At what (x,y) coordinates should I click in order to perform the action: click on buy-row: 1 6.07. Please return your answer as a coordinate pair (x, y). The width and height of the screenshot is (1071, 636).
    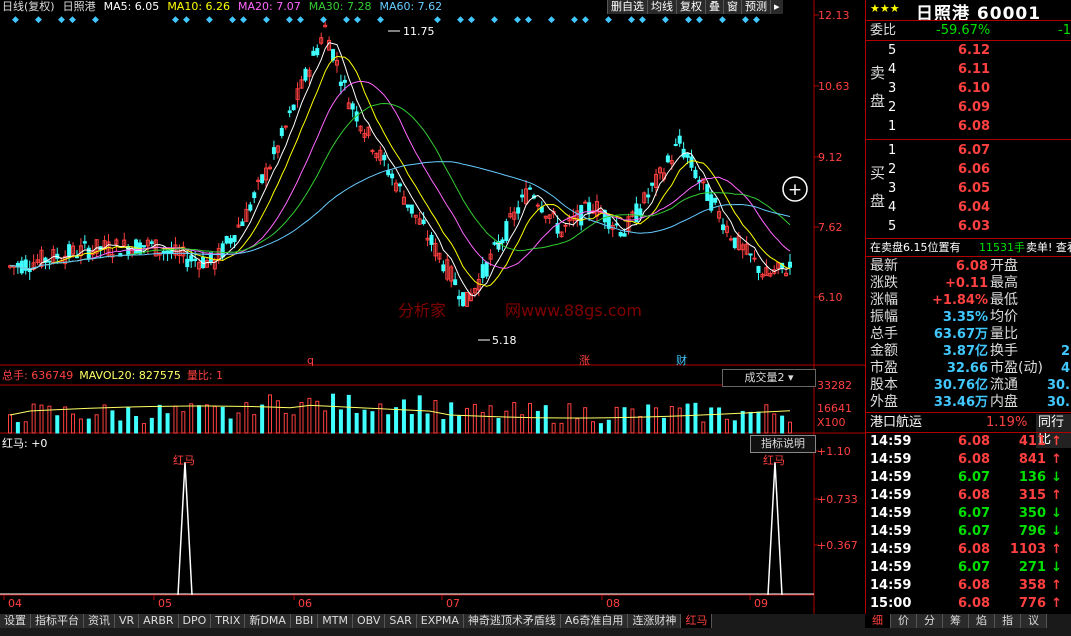
    Looking at the image, I should click on (968, 150).